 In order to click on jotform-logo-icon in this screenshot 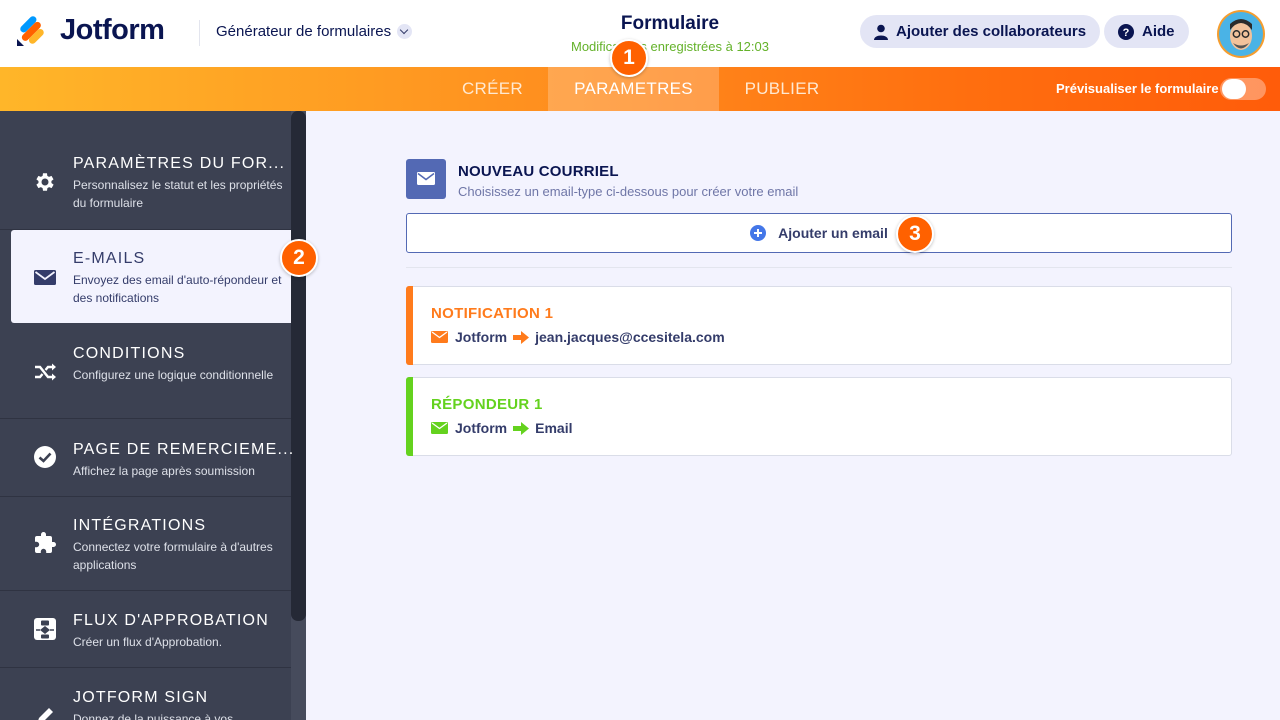, I will do `click(30, 30)`.